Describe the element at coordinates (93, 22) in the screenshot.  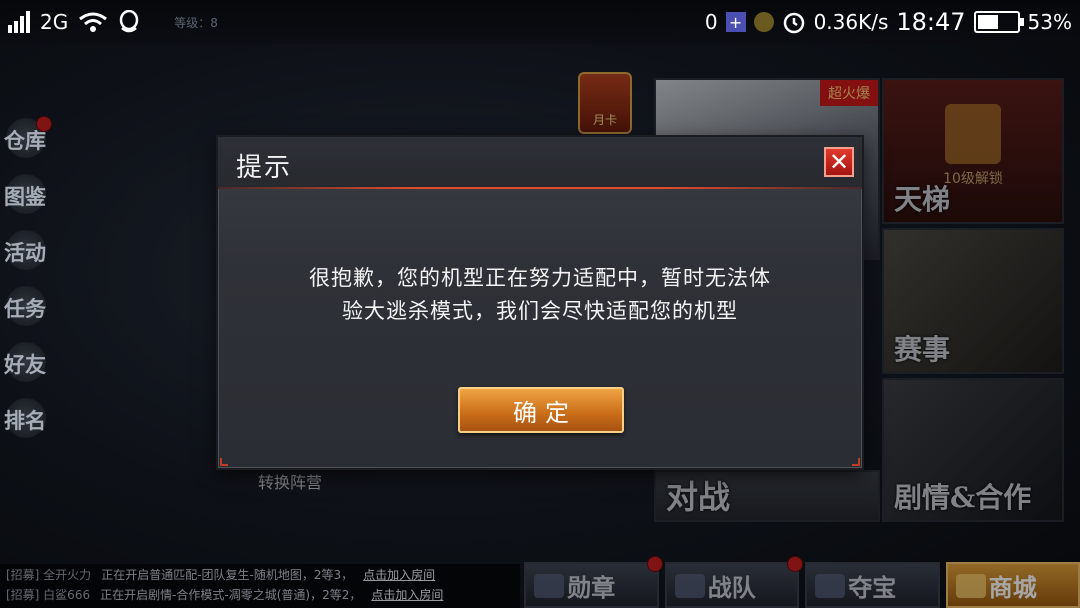
I see `wifi-icon` at that location.